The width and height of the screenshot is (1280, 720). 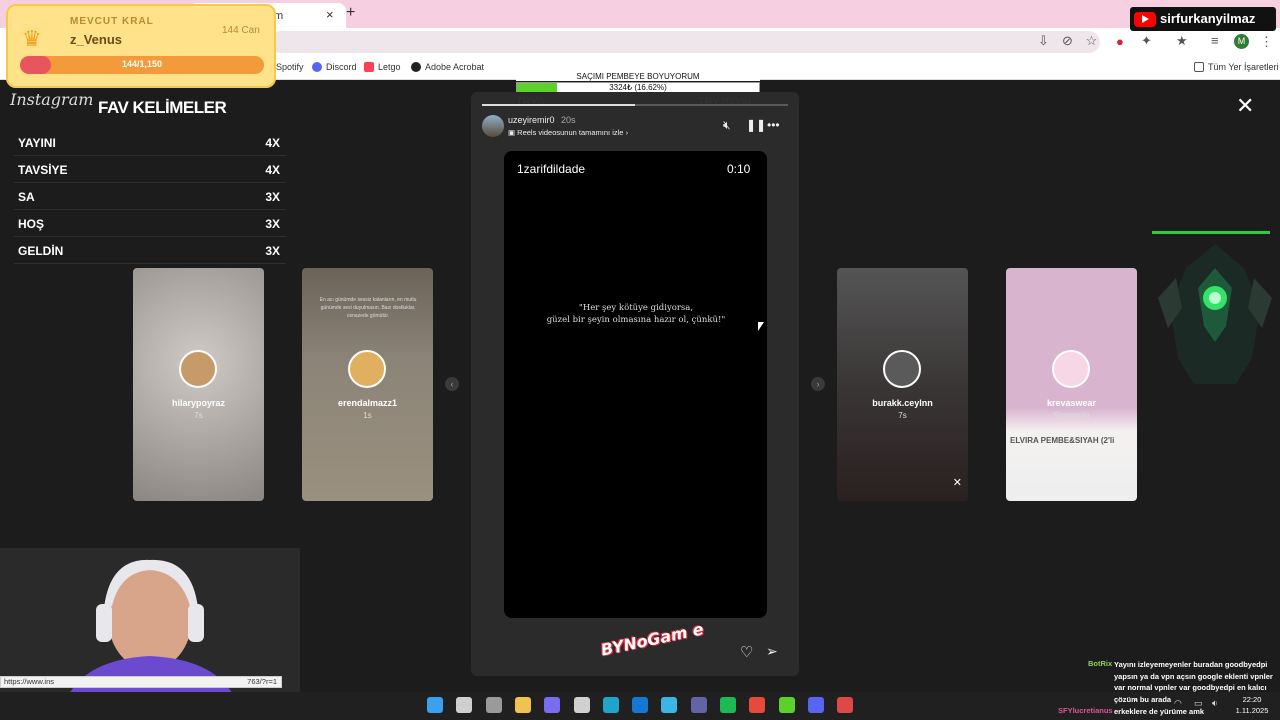 I want to click on bookmark-label: Letgo, so click(x=389, y=67).